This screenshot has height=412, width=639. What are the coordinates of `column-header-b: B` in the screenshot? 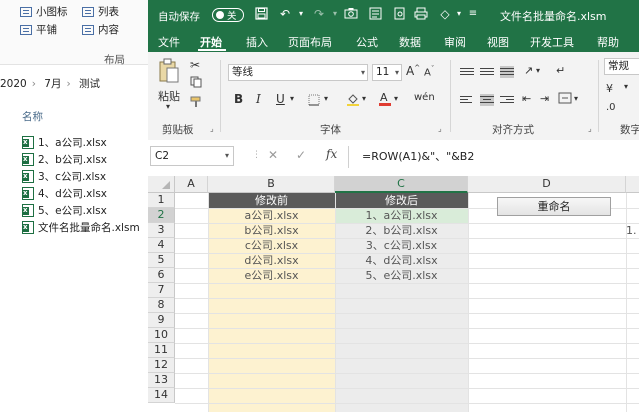 It's located at (271, 184).